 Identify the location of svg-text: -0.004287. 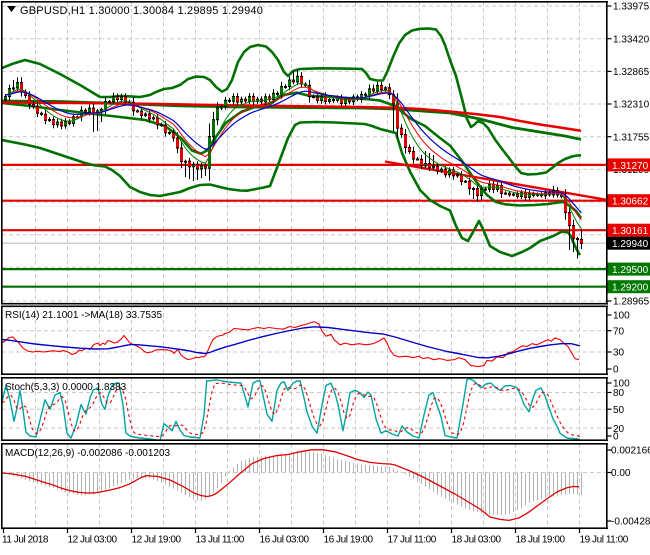
(630, 522).